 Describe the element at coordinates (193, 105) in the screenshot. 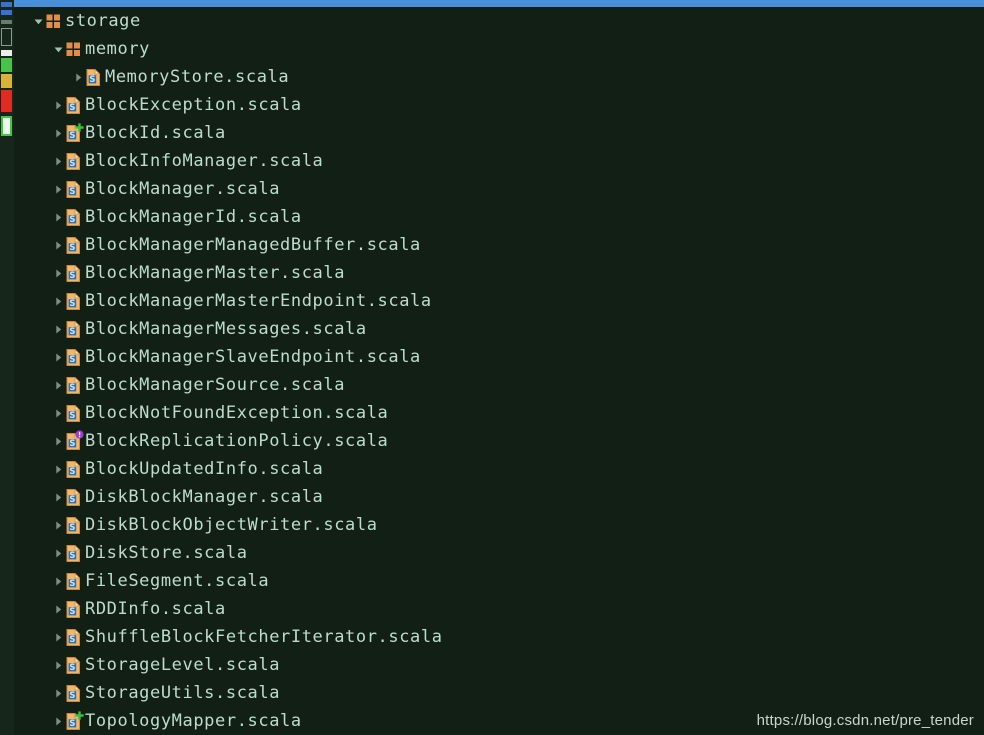

I see `tree-row-label: BlockException.scala` at that location.